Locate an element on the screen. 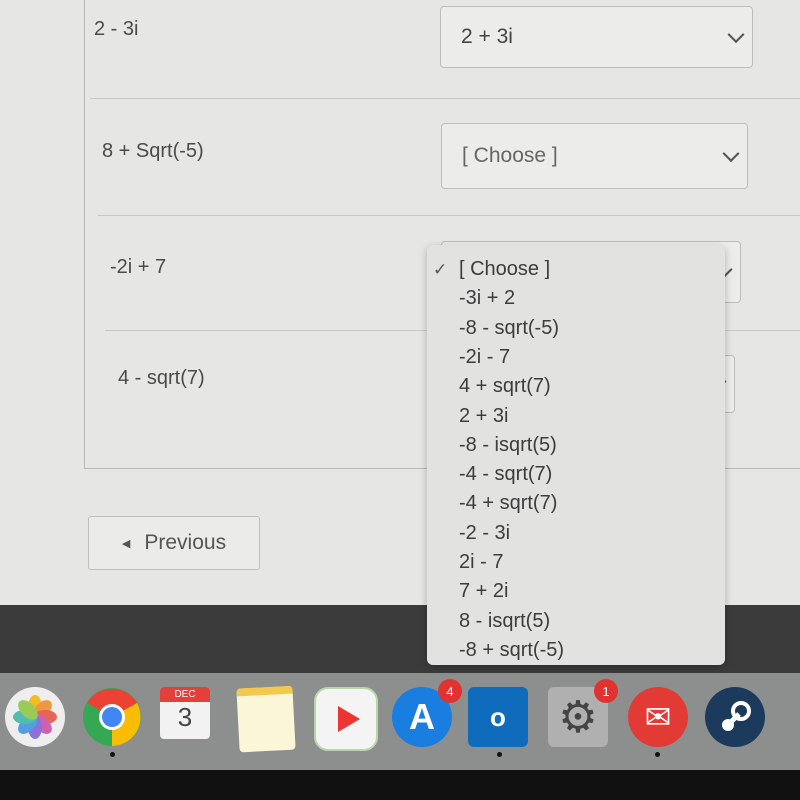  dropdown-option: -2 - 3i is located at coordinates (484, 533).